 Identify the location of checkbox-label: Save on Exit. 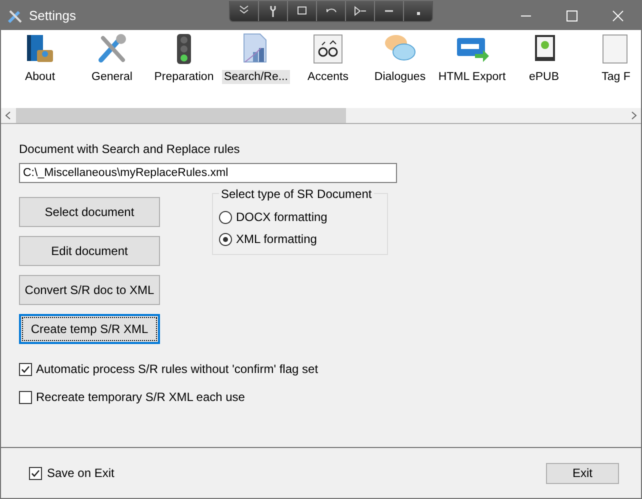
(80, 473).